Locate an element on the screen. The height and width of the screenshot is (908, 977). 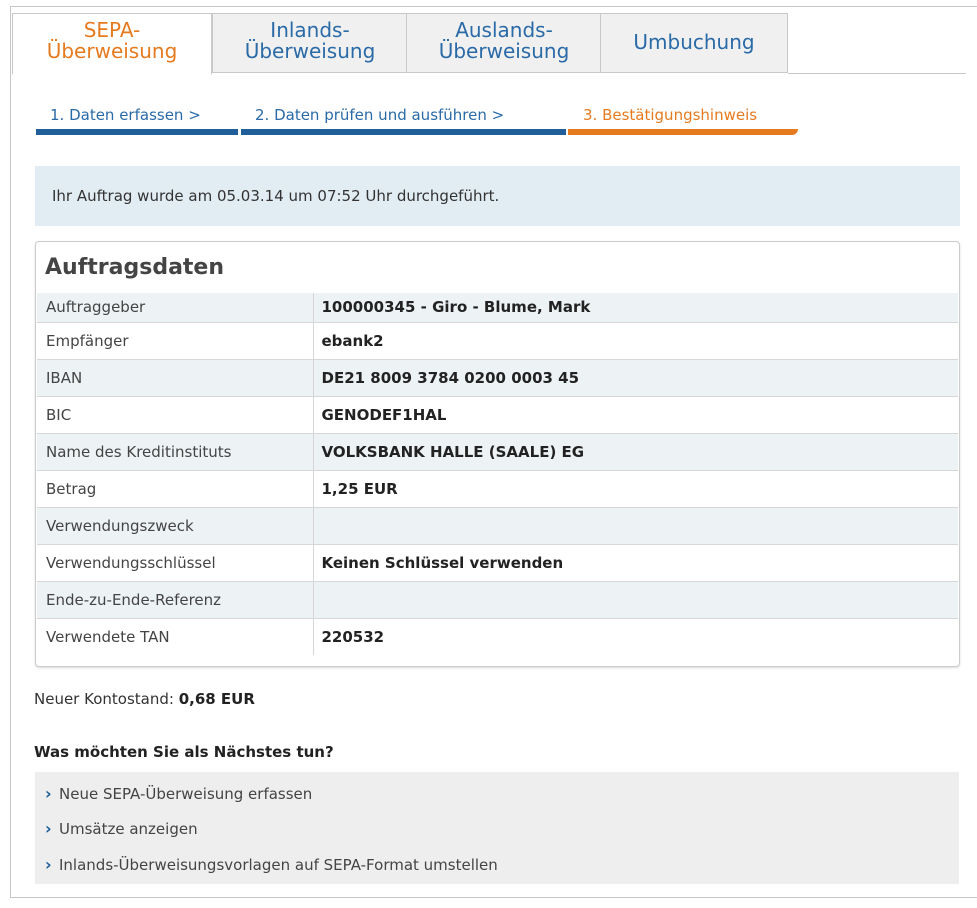
tab-auslands-ueberweisung: Auslands- Überweisung is located at coordinates (504, 43).